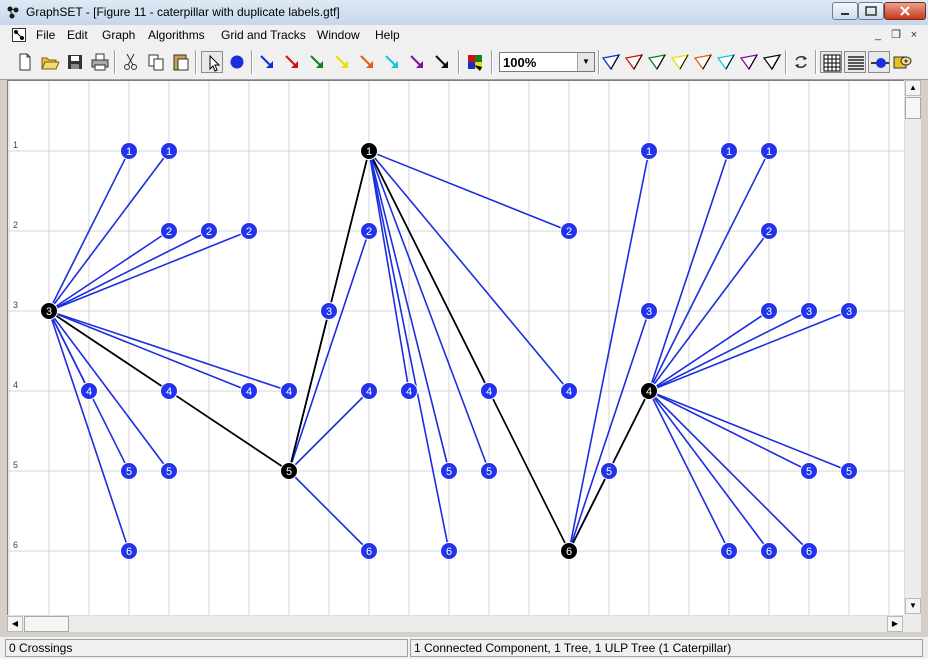 This screenshot has height=659, width=928. Describe the element at coordinates (289, 472) in the screenshot. I see `spine-vertex-label: 5` at that location.